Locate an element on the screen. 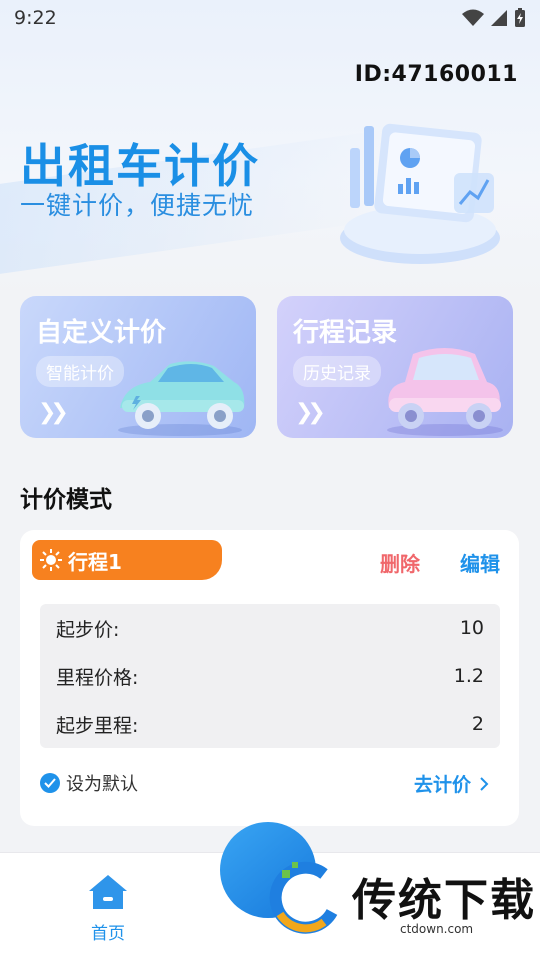 This screenshot has width=540, height=960. custom-pricing-card: 自定义计价 智能计价 ❯❯ is located at coordinates (138, 367).